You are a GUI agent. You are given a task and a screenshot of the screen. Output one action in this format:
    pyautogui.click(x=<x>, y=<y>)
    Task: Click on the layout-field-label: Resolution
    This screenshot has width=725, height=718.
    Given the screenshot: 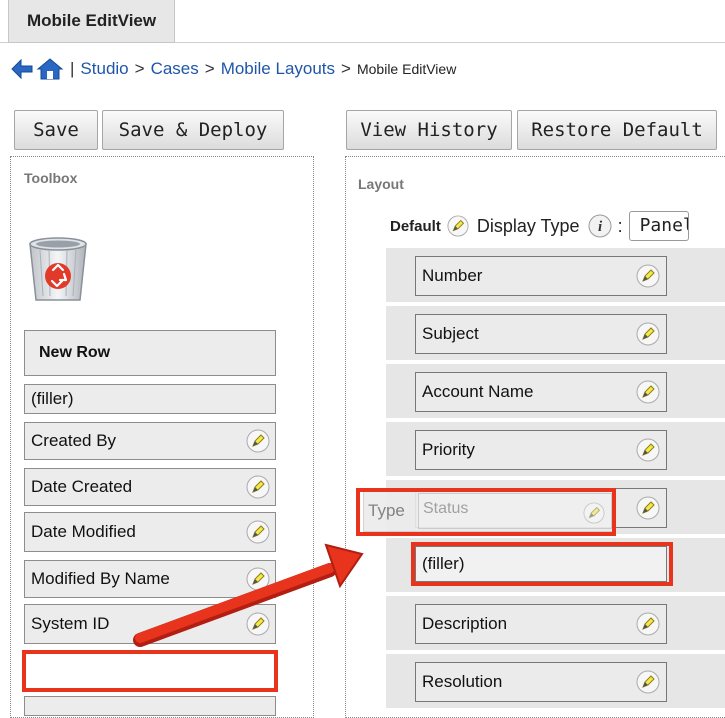 What is the action you would take?
    pyautogui.click(x=462, y=681)
    